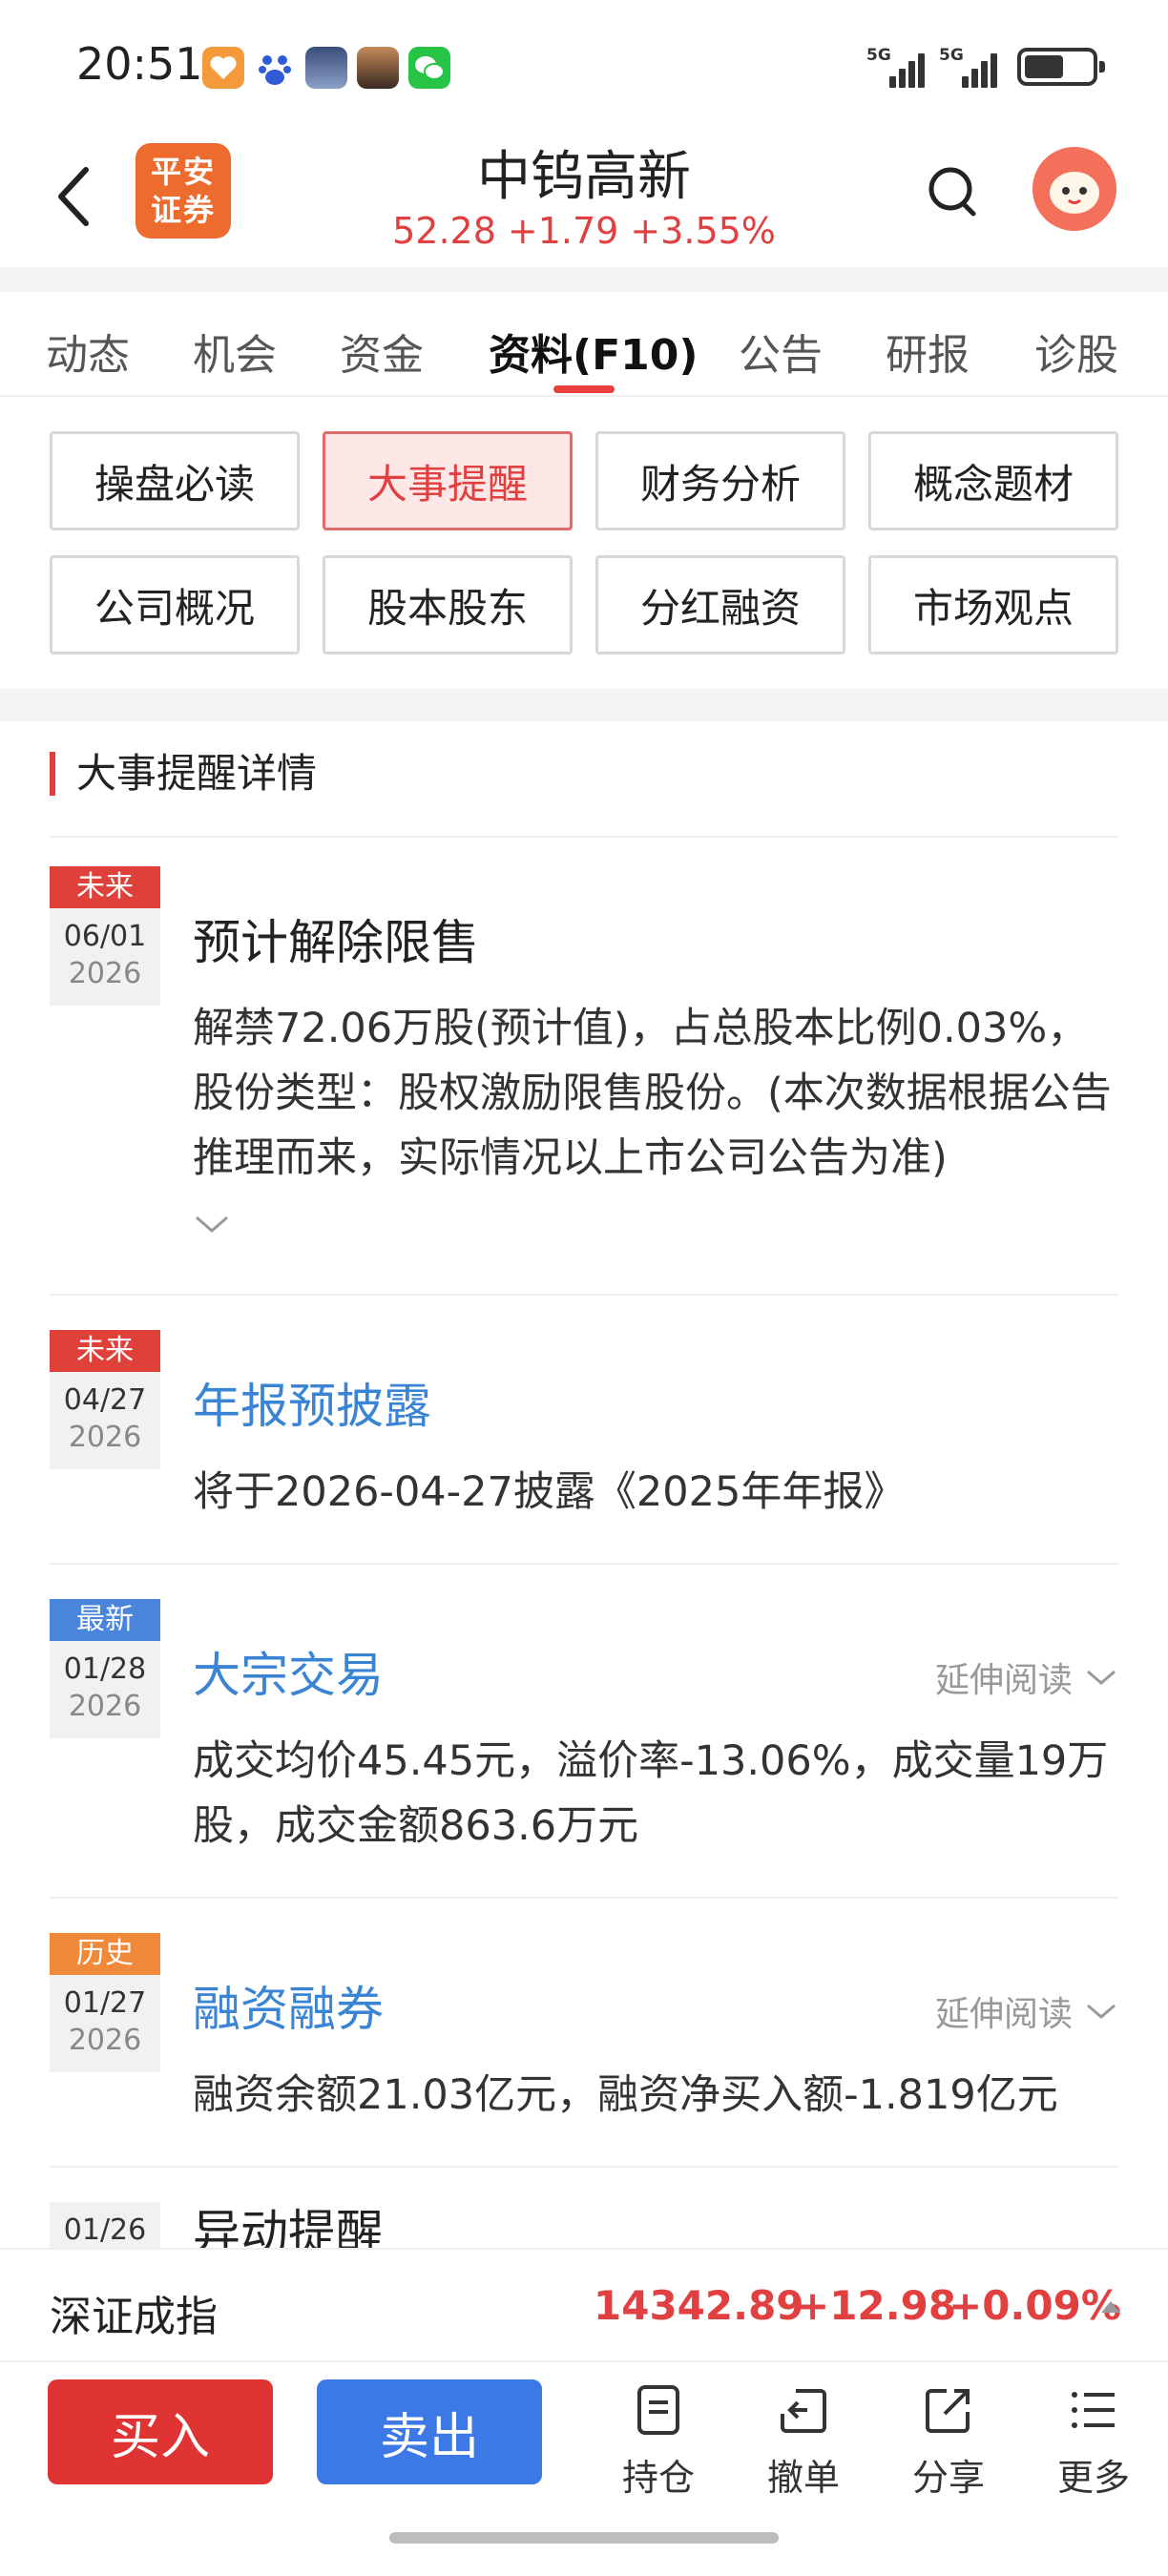  What do you see at coordinates (175, 480) in the screenshot?
I see `btn-trading-must-read: 操盘必读` at bounding box center [175, 480].